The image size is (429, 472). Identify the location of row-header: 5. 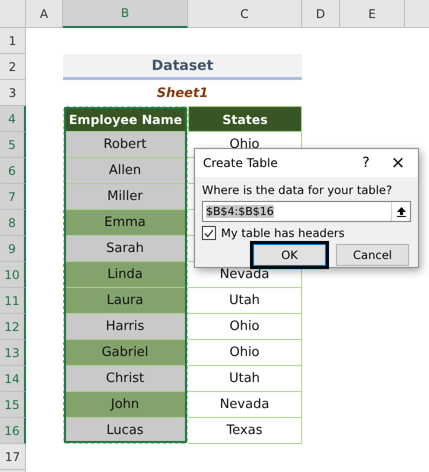
(13, 145).